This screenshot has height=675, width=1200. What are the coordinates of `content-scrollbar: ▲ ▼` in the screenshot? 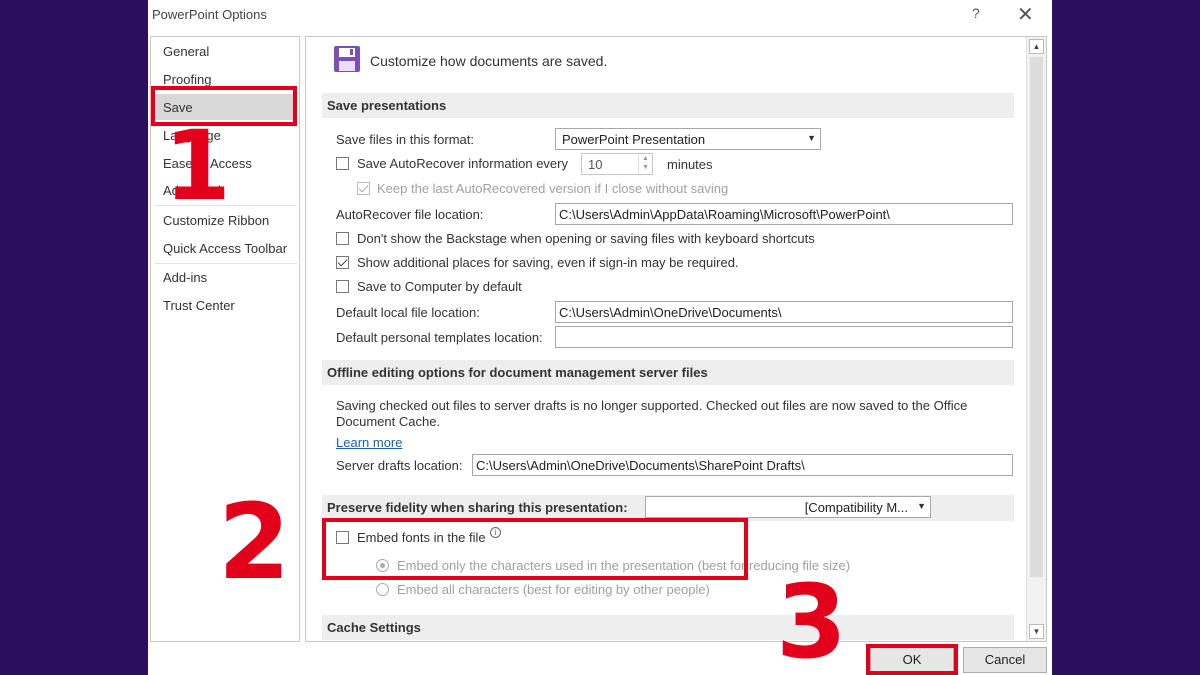 It's located at (1036, 339).